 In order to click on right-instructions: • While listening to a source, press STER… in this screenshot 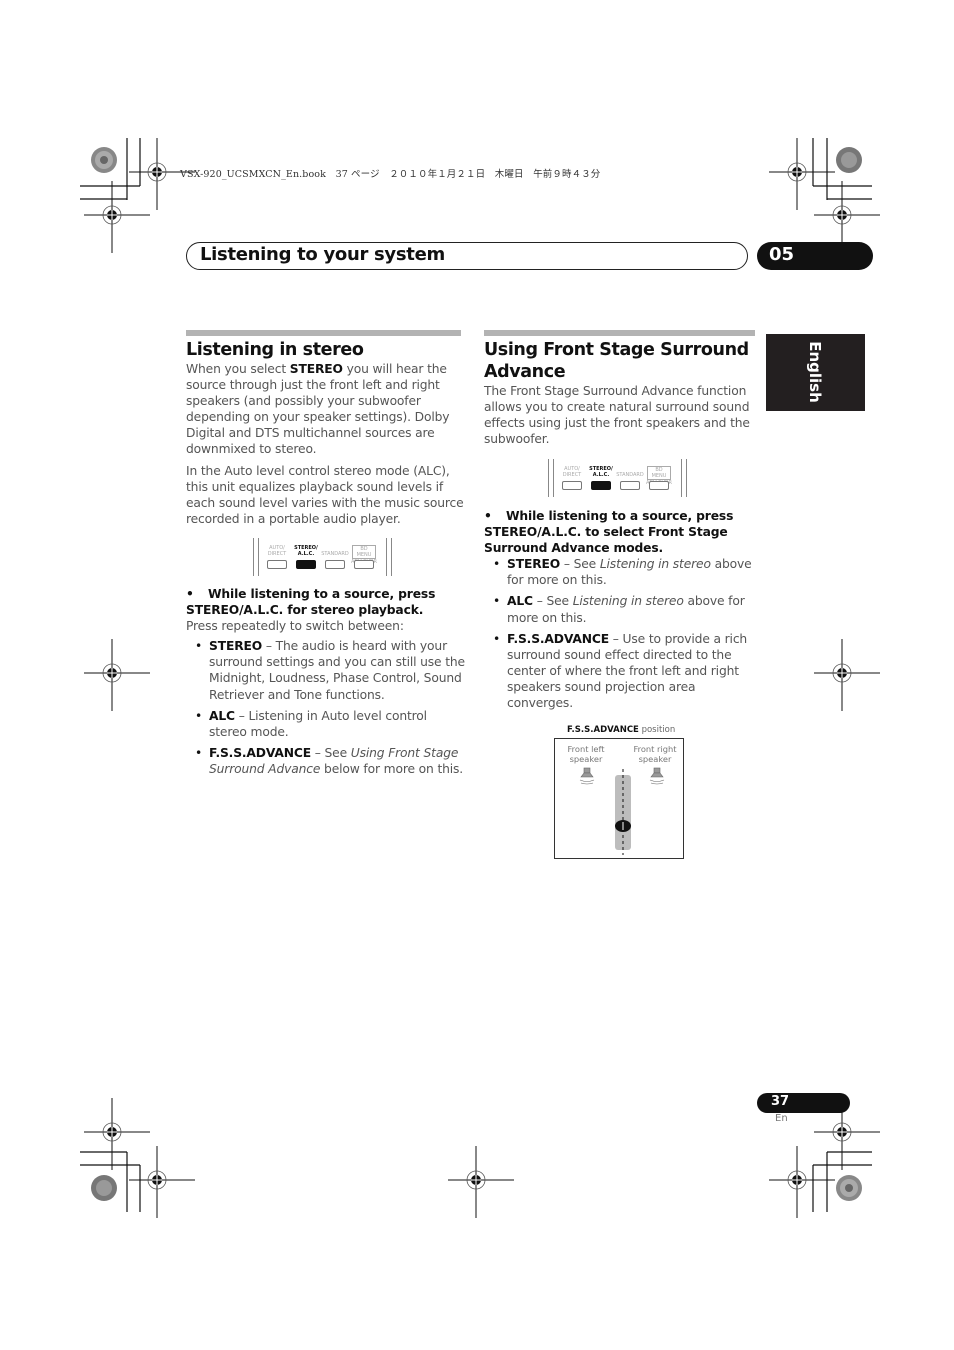, I will do `click(621, 612)`.